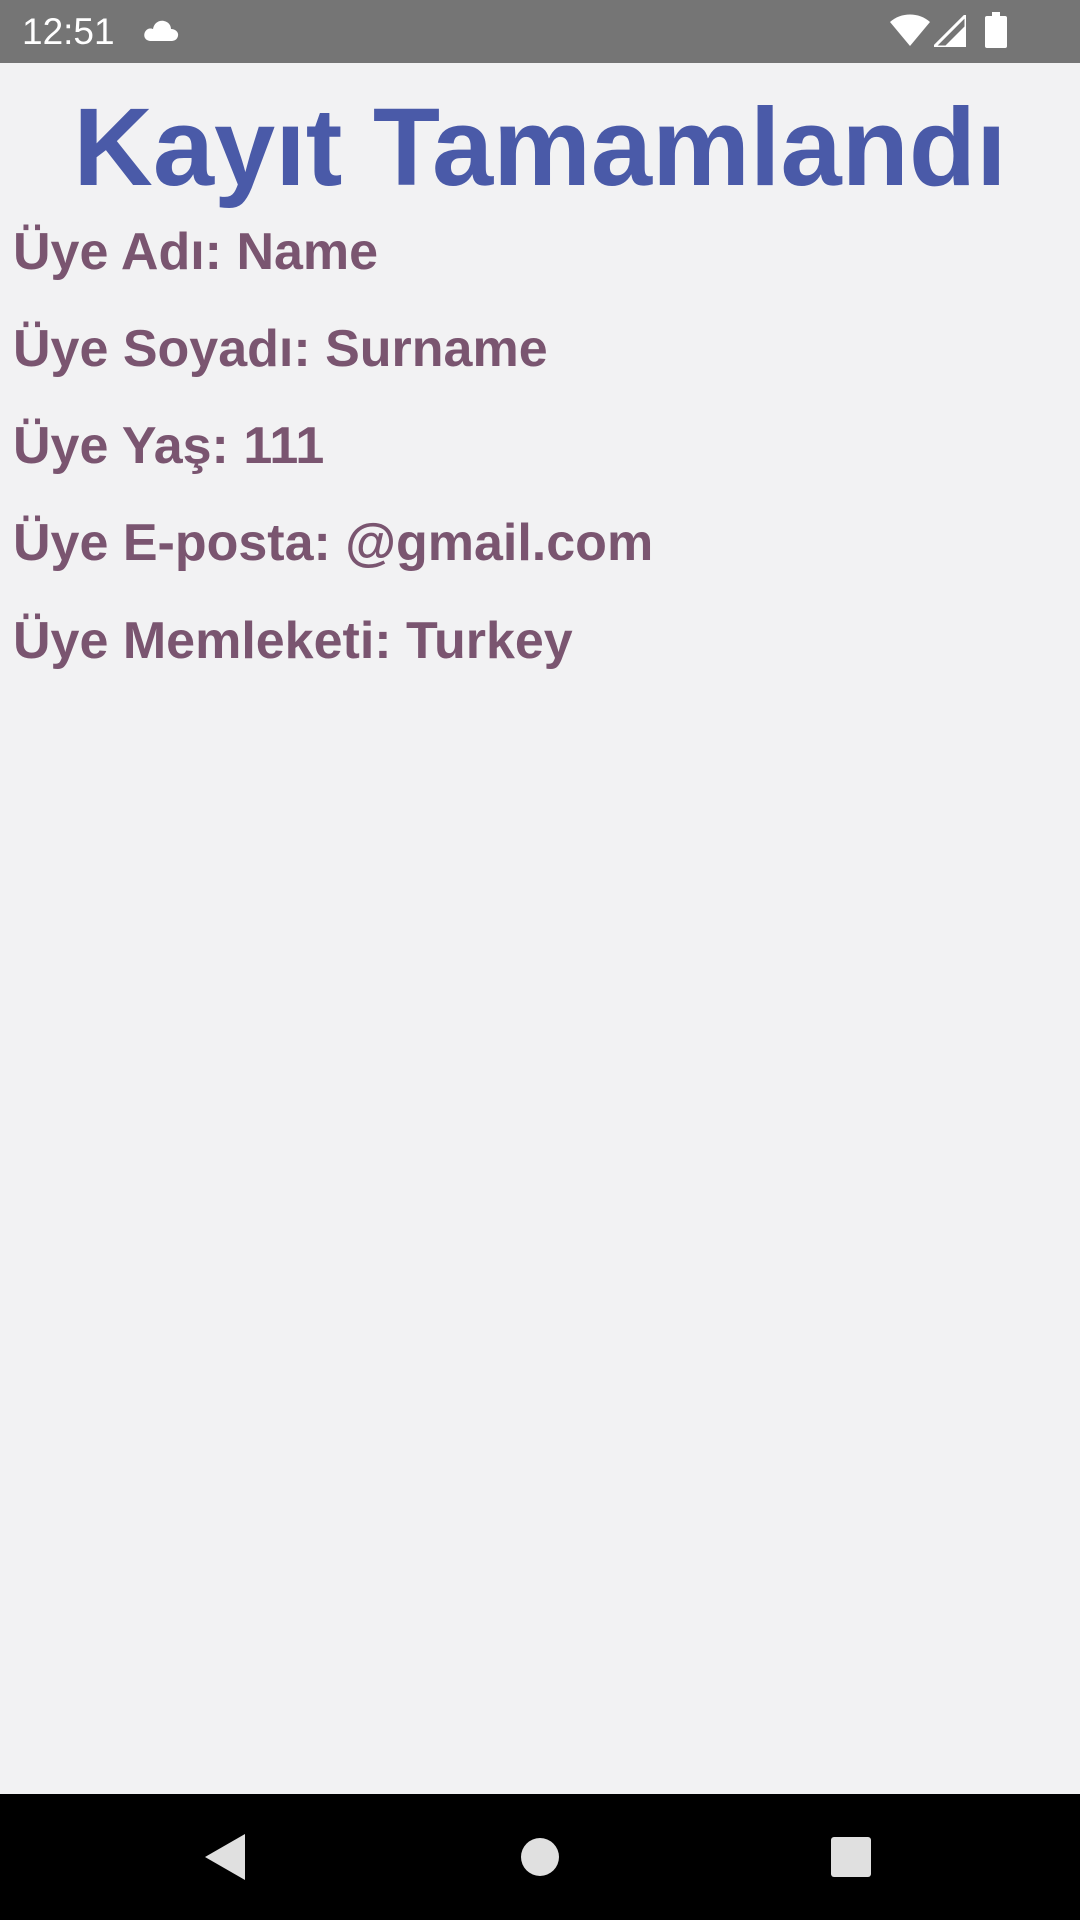 The width and height of the screenshot is (1080, 1920). I want to click on battery-icon, so click(996, 30).